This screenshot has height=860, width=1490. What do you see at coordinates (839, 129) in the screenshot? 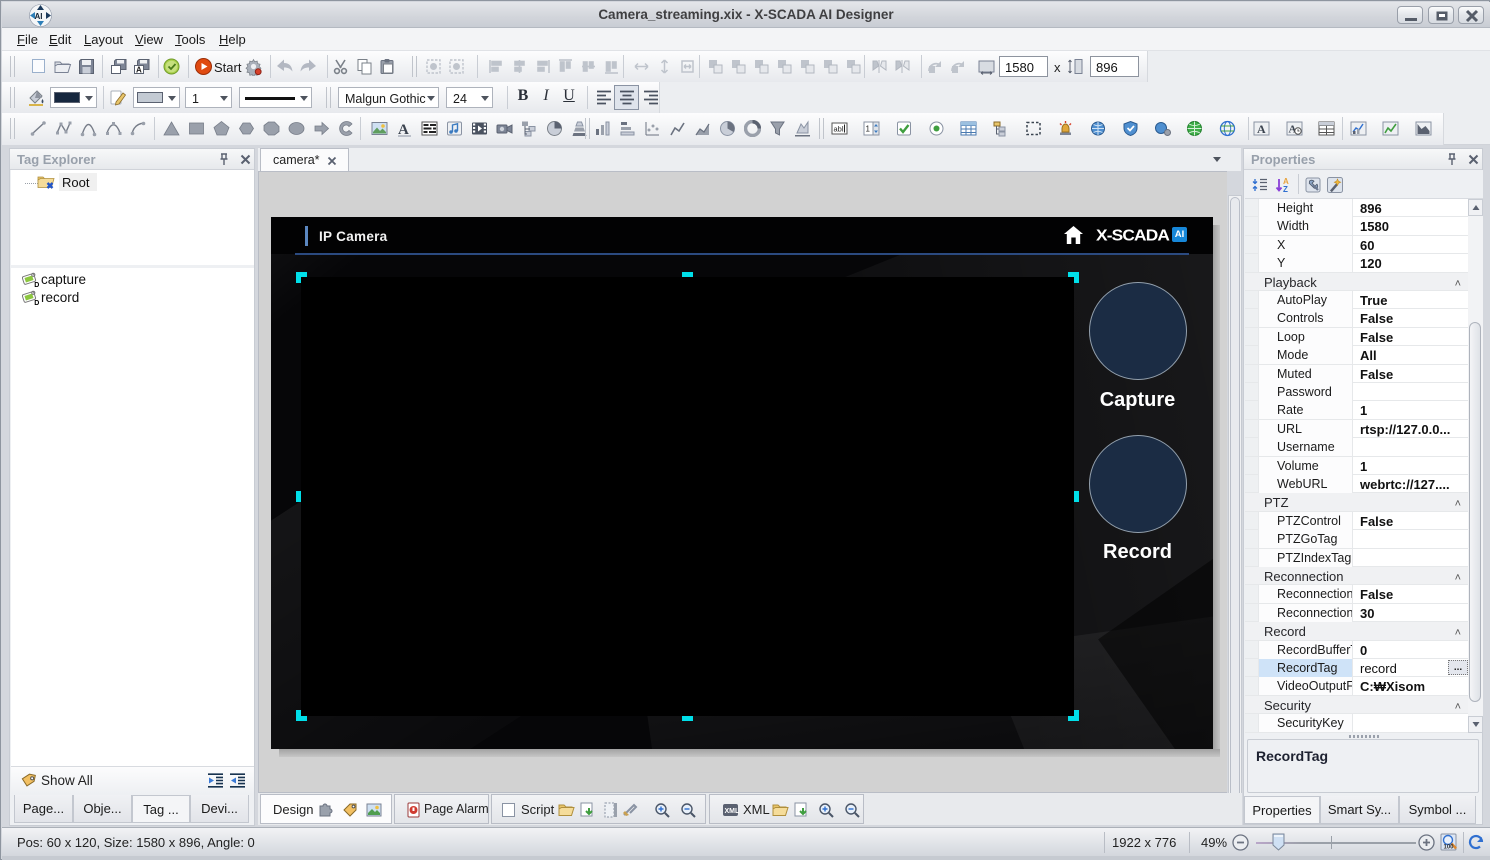
I see `svg-text: abl` at bounding box center [839, 129].